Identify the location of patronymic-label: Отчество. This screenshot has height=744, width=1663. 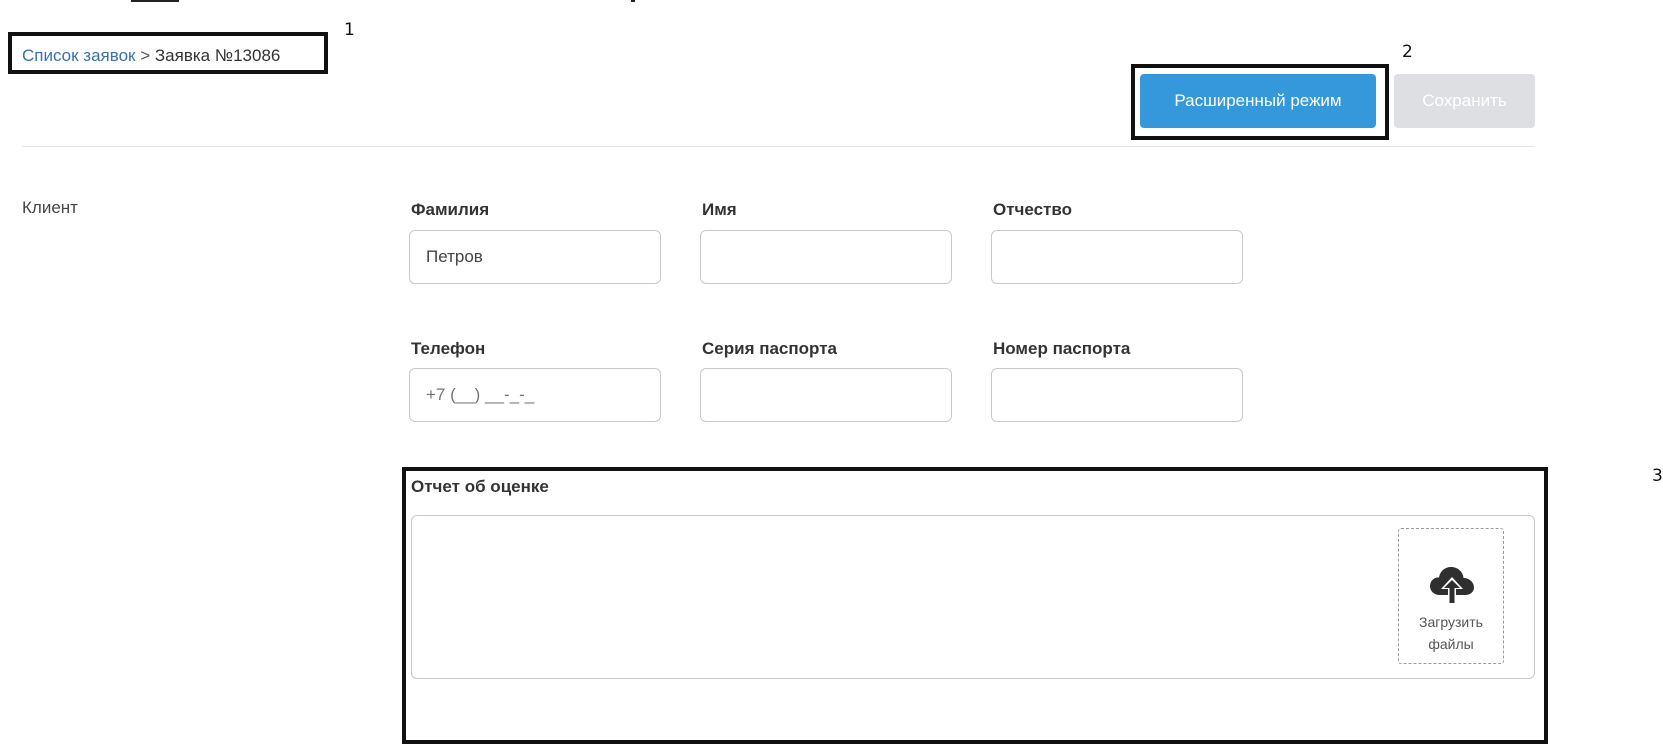
(1033, 209).